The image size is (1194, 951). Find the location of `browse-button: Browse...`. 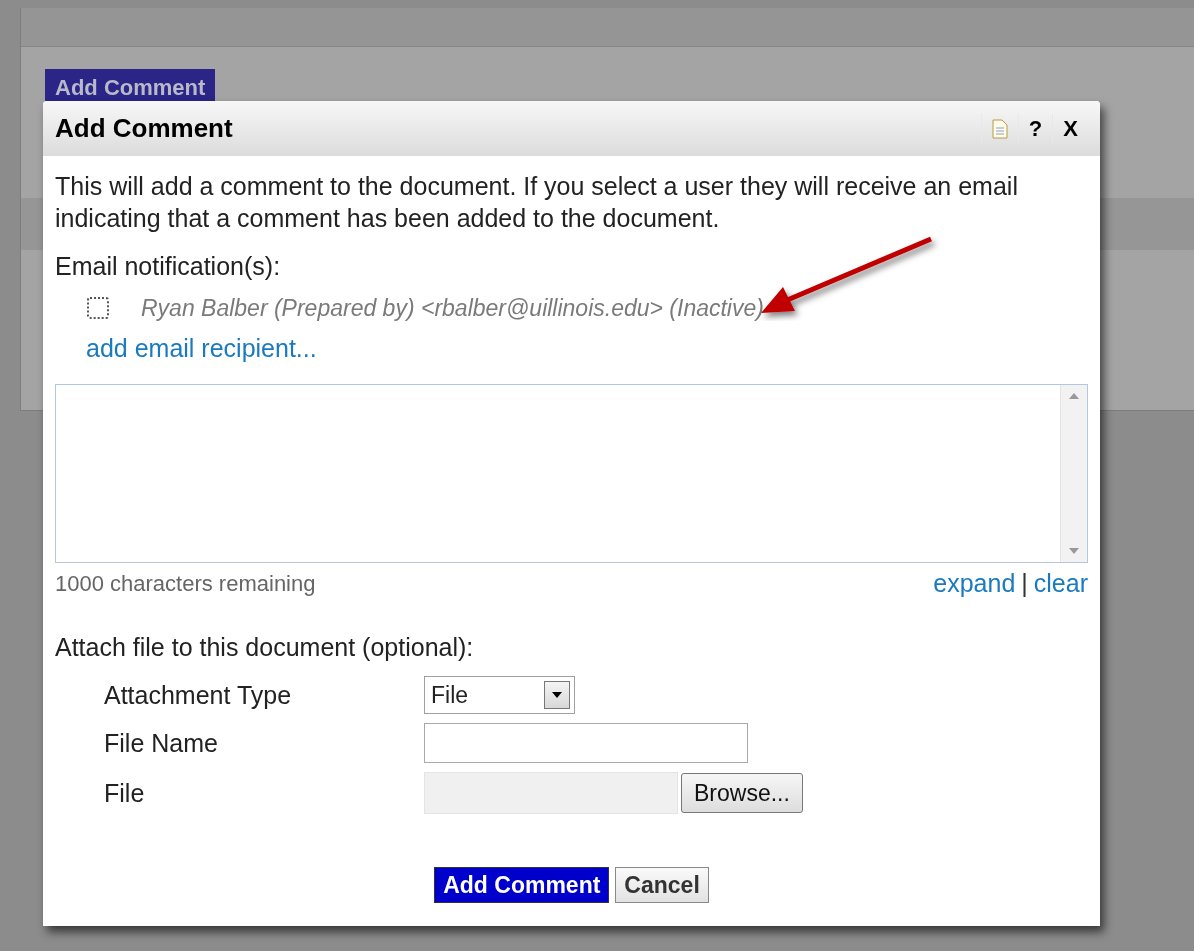

browse-button: Browse... is located at coordinates (742, 793).